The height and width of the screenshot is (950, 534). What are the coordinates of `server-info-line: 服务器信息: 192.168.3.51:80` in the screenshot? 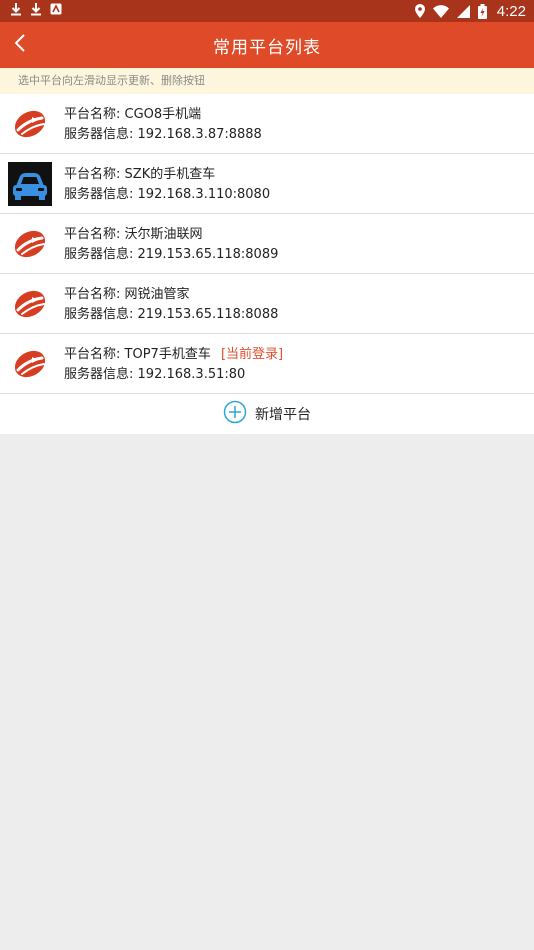 It's located at (173, 375).